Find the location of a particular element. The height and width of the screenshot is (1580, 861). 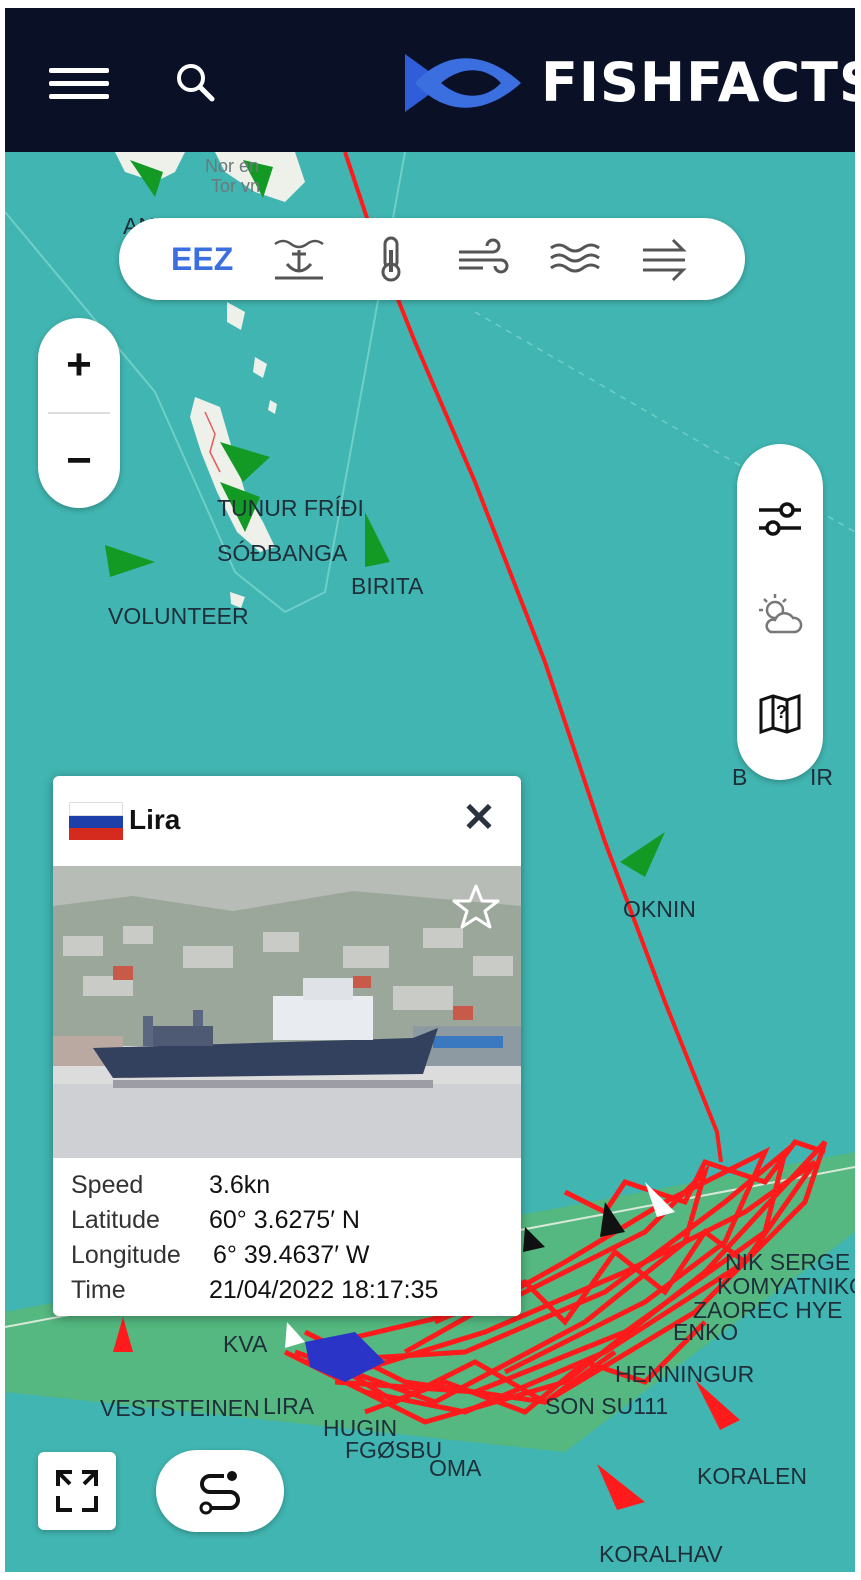

russia-flag-icon is located at coordinates (96, 821).